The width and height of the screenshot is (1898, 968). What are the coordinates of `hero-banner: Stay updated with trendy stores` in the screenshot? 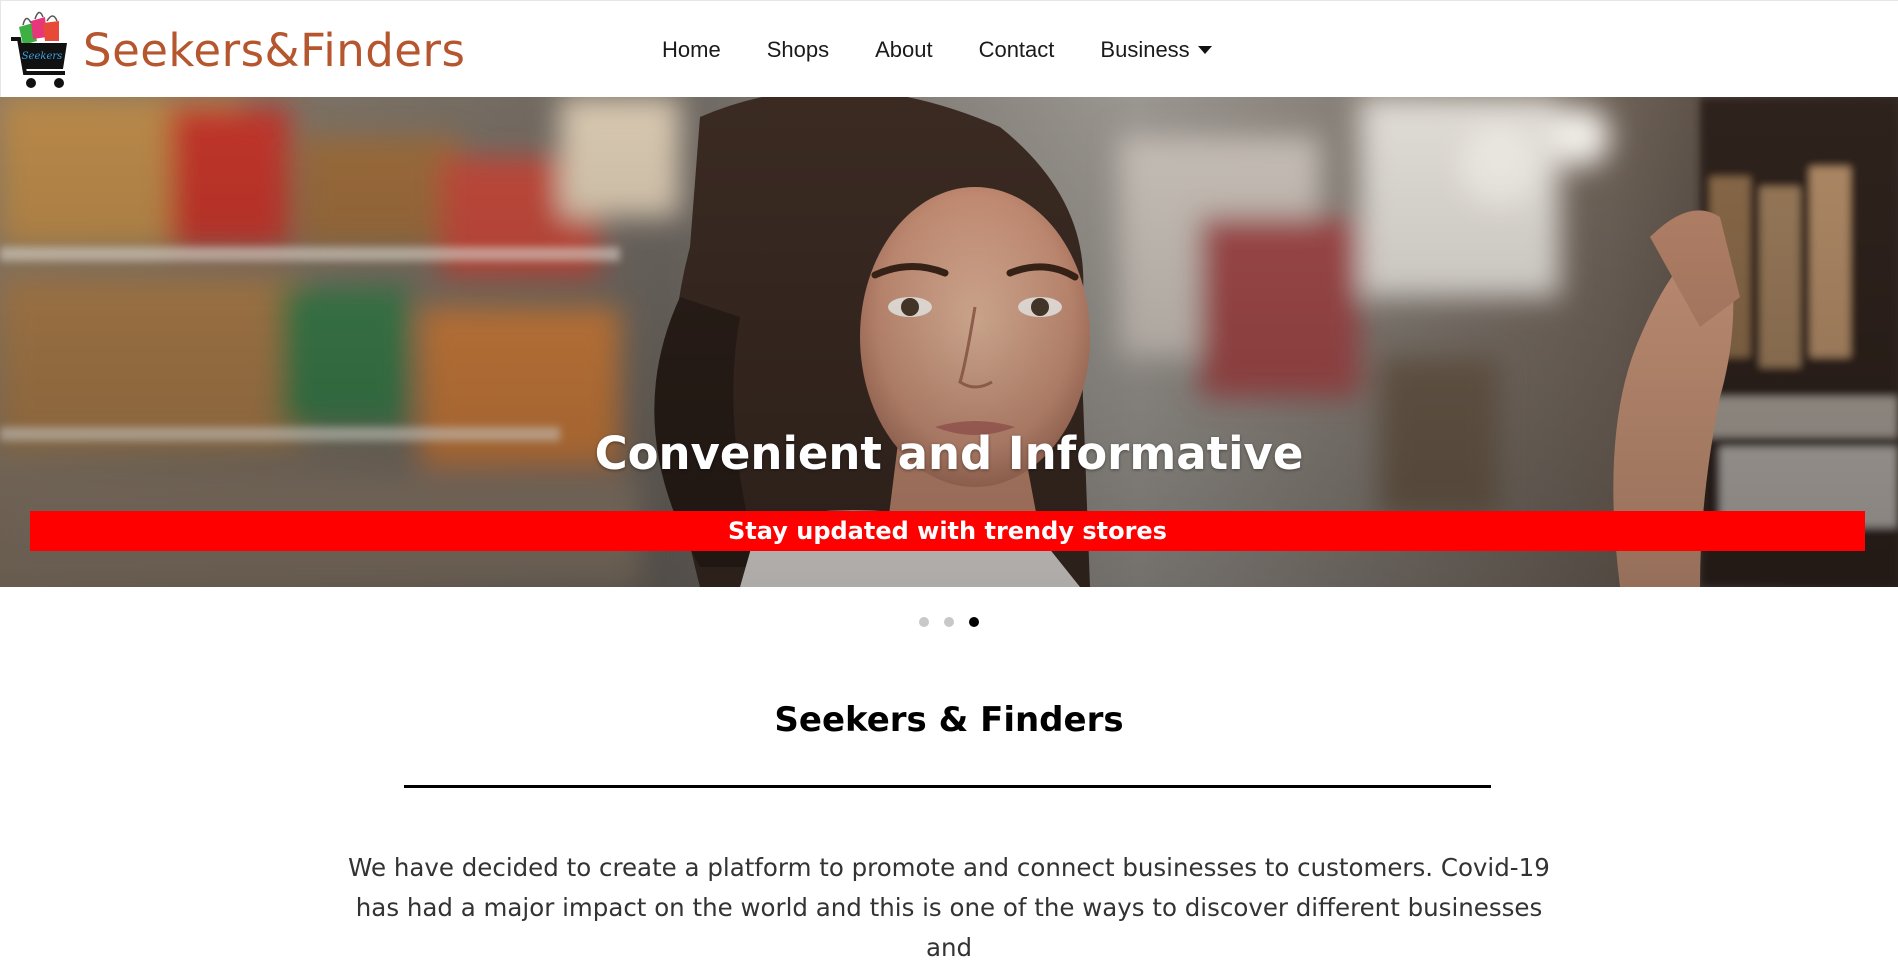 It's located at (947, 531).